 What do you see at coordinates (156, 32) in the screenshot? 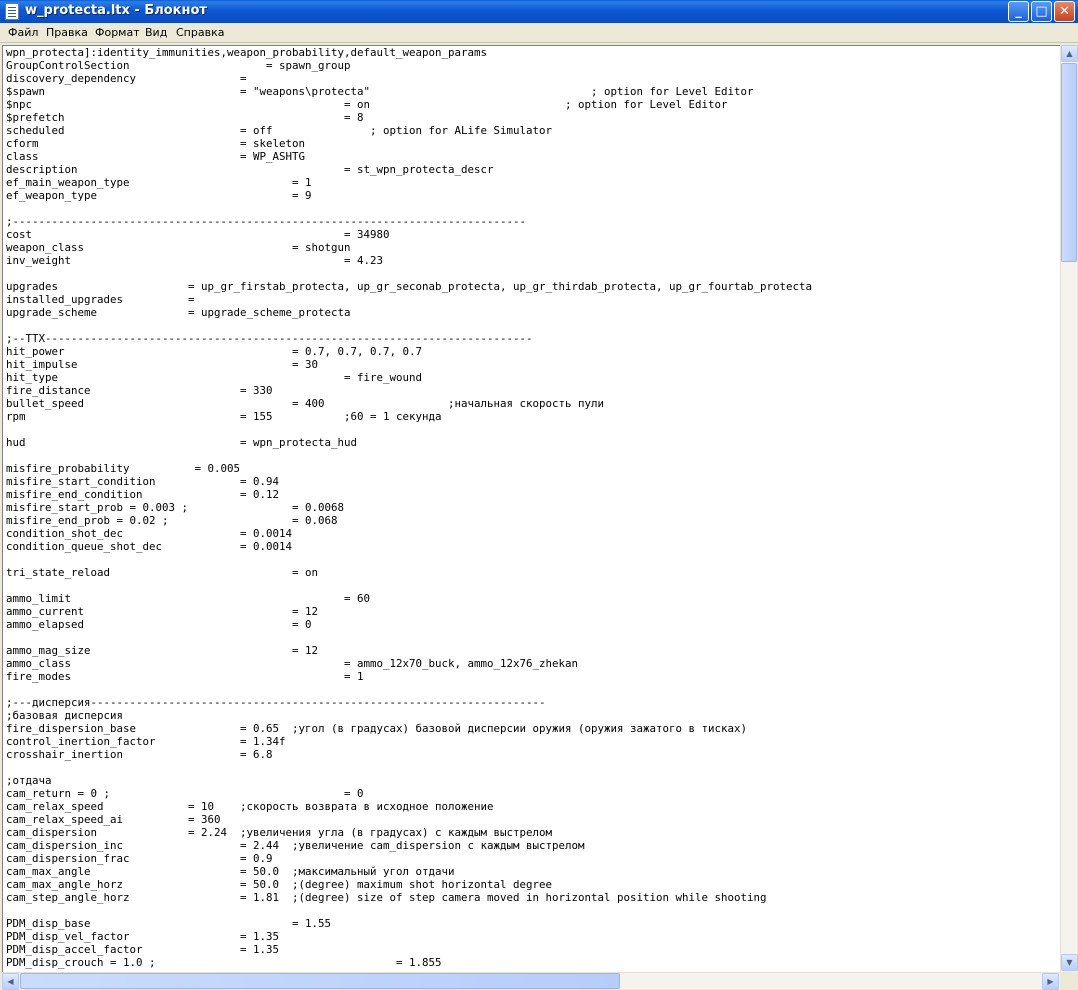
I see `menu-view: Вид` at bounding box center [156, 32].